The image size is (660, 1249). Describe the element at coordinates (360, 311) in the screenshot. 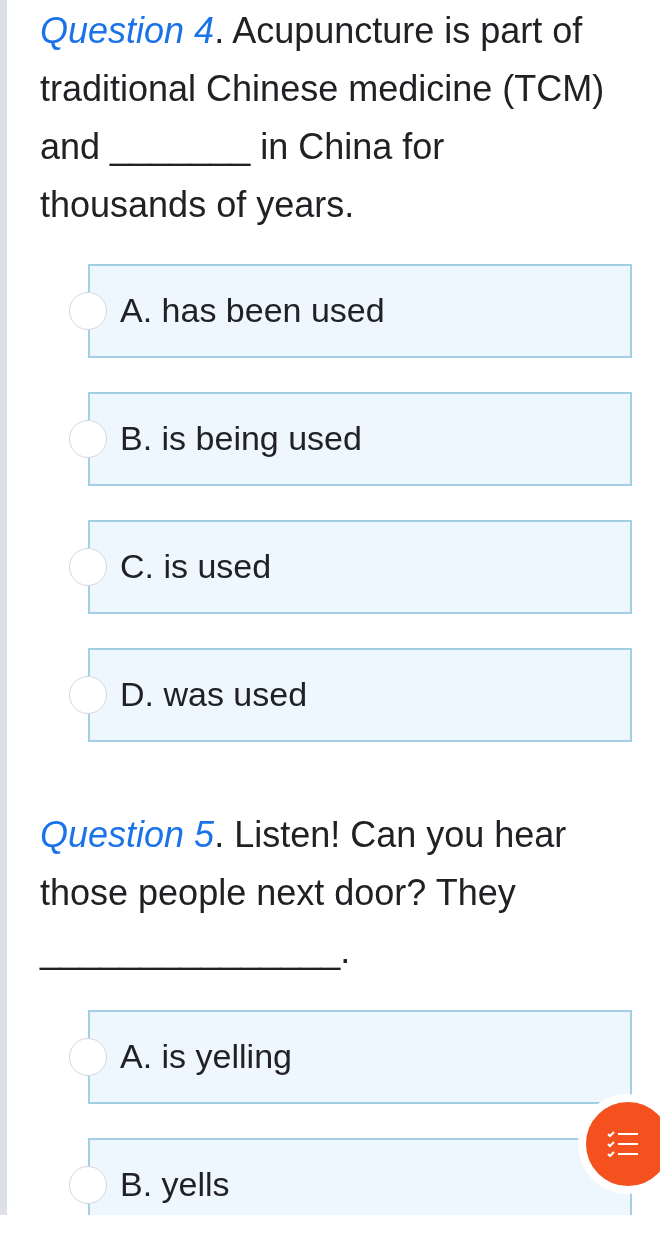

I see `answer-option: A. has been used` at that location.